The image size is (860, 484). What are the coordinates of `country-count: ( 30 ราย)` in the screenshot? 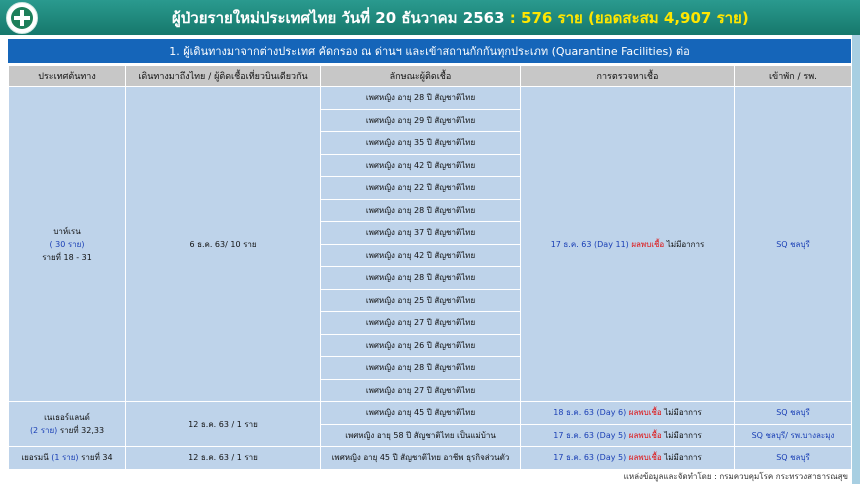 It's located at (67, 244).